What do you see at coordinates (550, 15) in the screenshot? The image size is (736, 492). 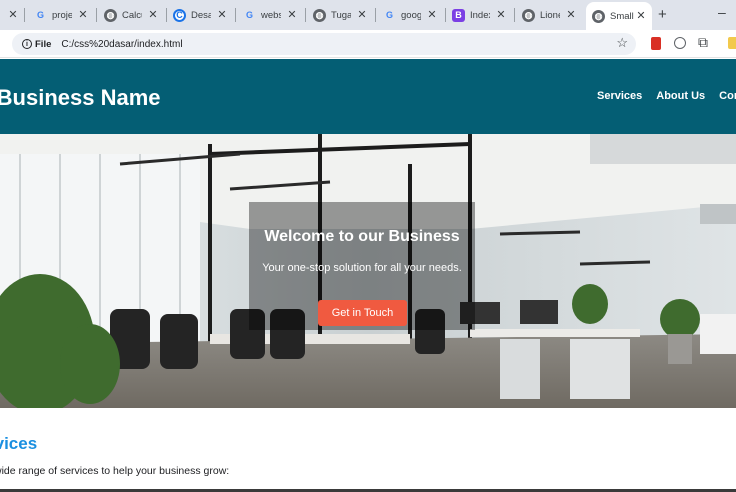 I see `tab-lionel: ◍ Lionel ✕` at bounding box center [550, 15].